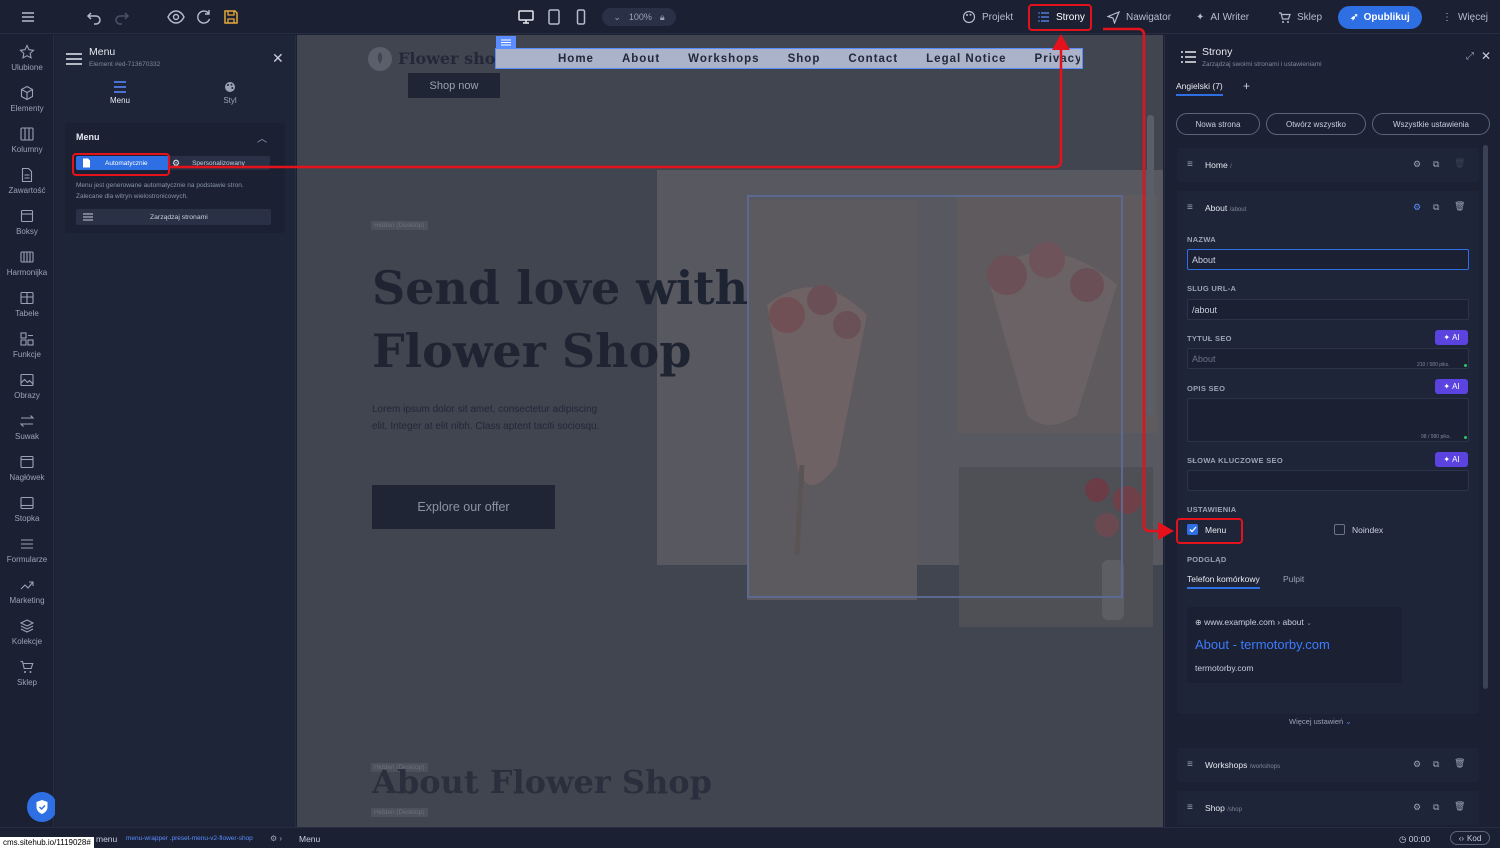  What do you see at coordinates (576, 59) in the screenshot?
I see `nav-home: Home` at bounding box center [576, 59].